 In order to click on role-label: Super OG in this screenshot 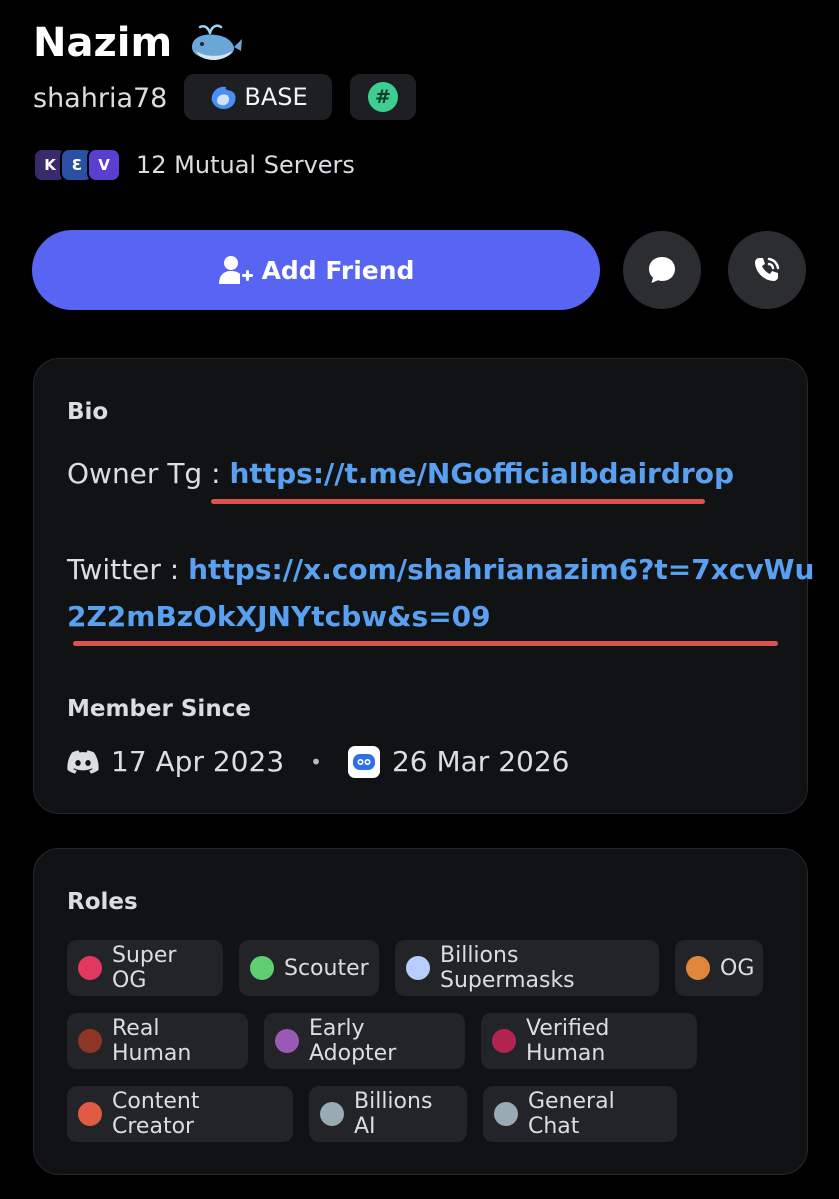, I will do `click(144, 968)`.